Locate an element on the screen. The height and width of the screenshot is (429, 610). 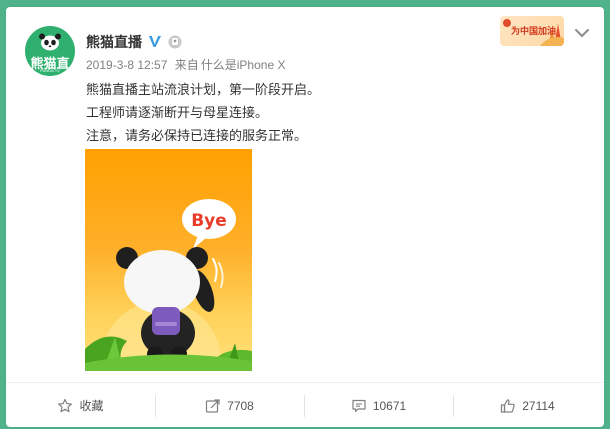
comment-button: 10671 is located at coordinates (378, 405).